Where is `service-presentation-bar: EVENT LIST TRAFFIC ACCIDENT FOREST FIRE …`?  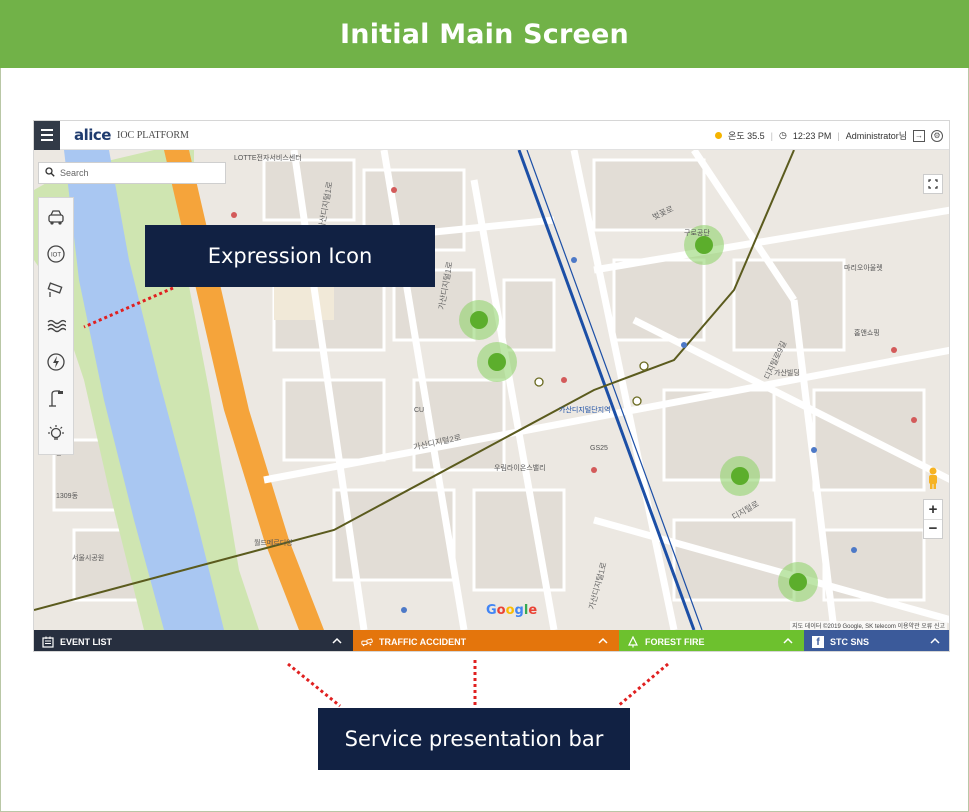 service-presentation-bar: EVENT LIST TRAFFIC ACCIDENT FOREST FIRE … is located at coordinates (491, 640).